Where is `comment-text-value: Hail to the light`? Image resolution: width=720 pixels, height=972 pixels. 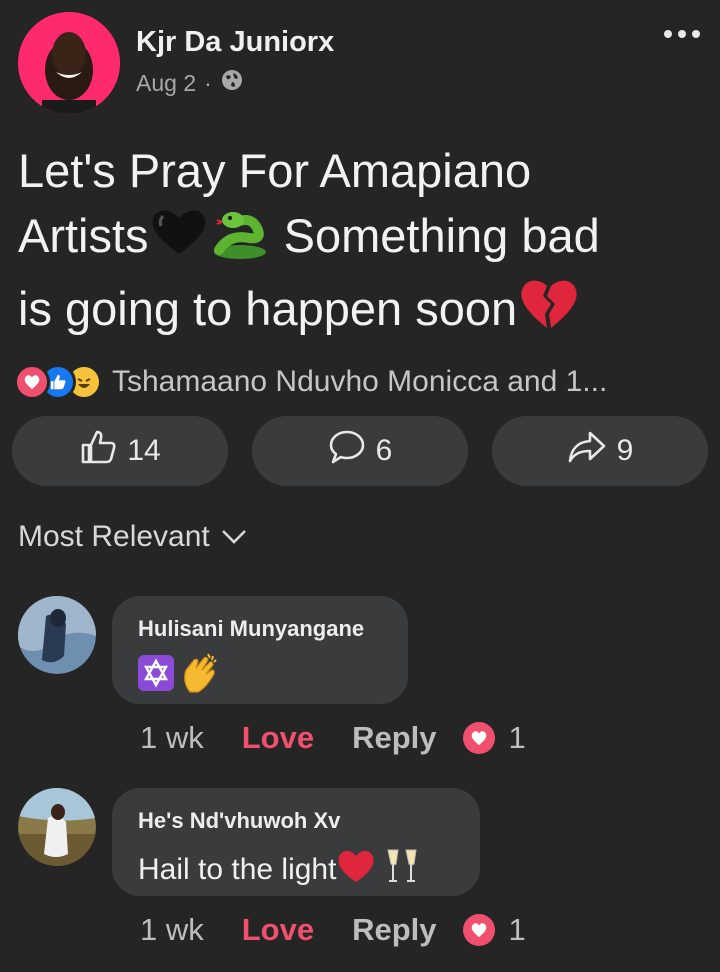 comment-text-value: Hail to the light is located at coordinates (237, 869).